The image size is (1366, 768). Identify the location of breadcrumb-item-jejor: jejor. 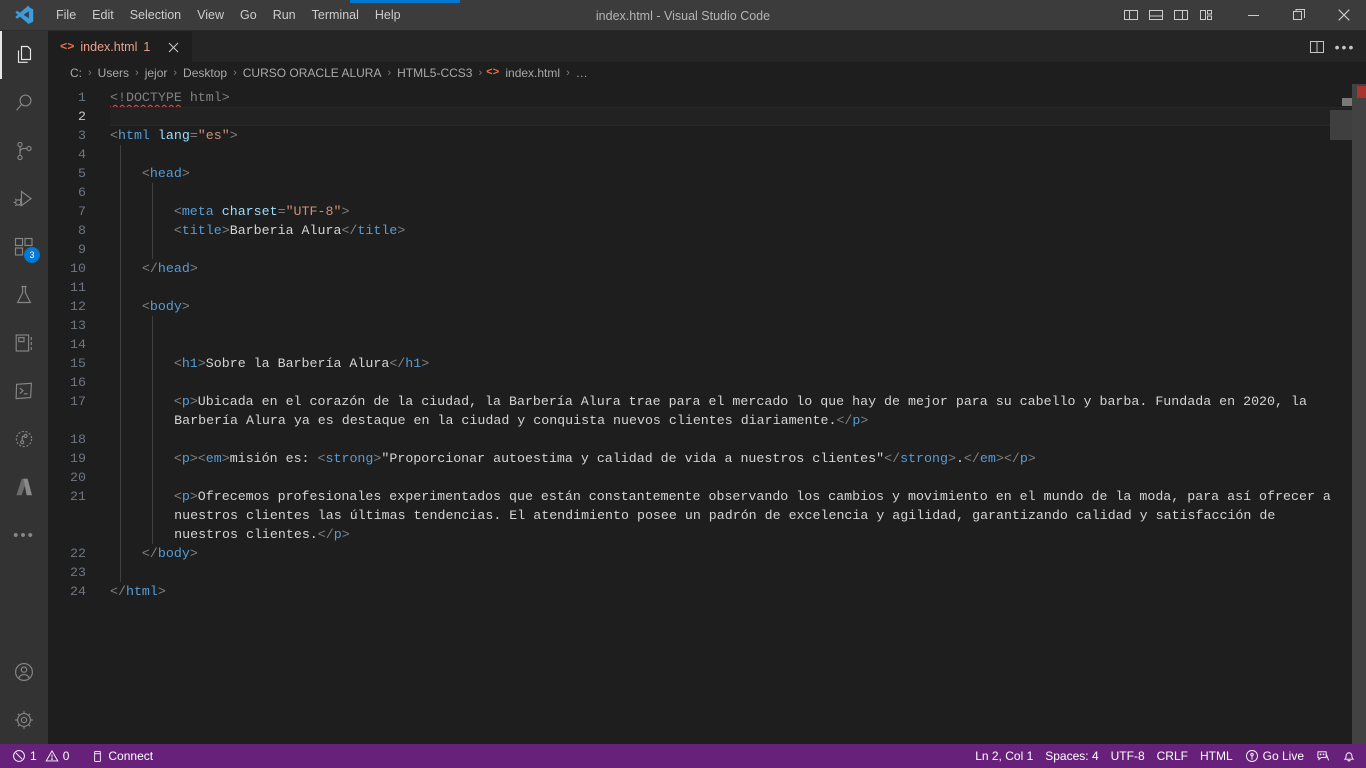
(156, 73).